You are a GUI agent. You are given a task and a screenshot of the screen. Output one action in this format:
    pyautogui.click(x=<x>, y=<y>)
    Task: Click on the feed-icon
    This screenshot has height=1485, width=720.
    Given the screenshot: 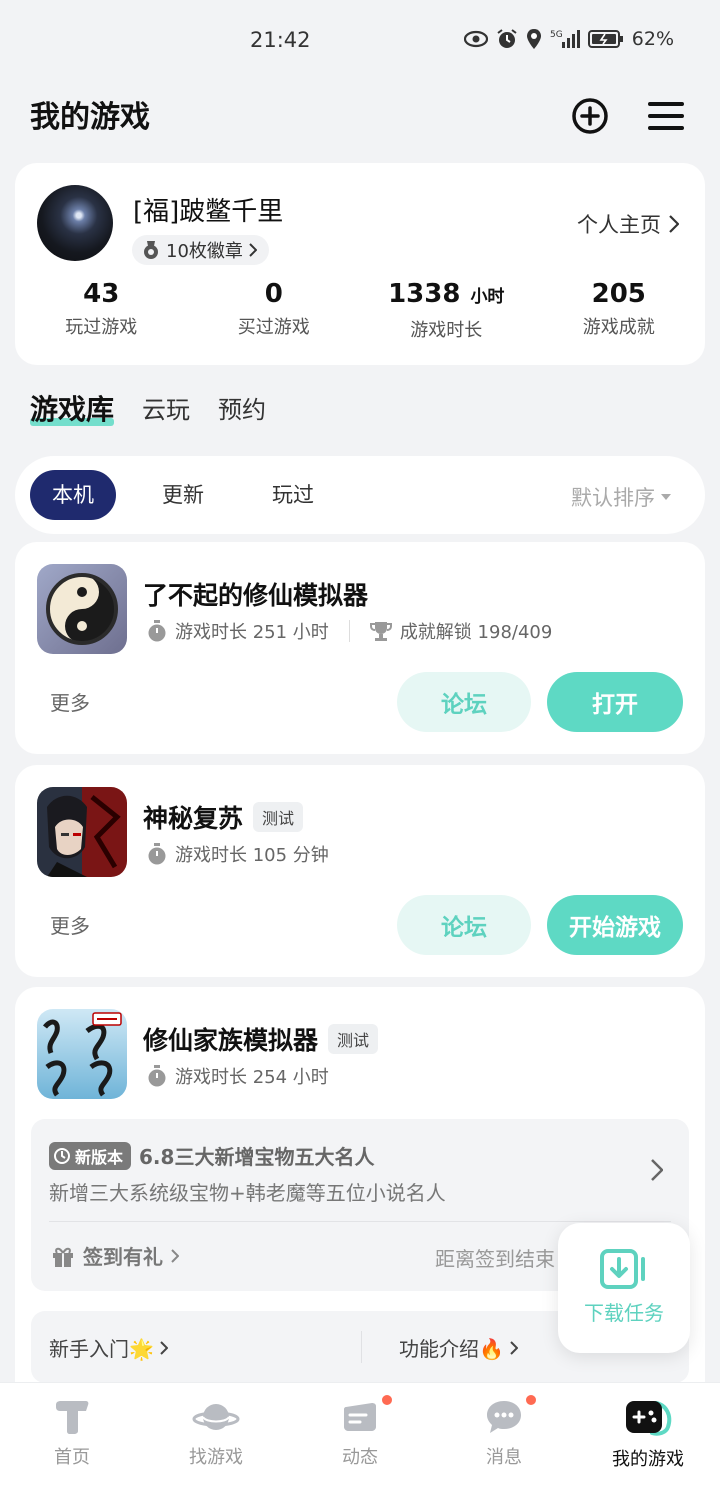 What is the action you would take?
    pyautogui.click(x=360, y=1417)
    